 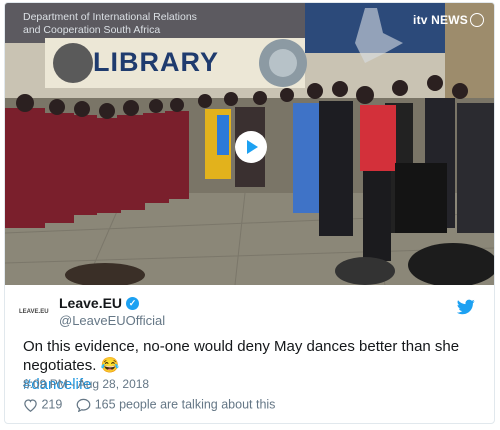 What do you see at coordinates (440, 20) in the screenshot?
I see `broadcaster-label: itv NEWS` at bounding box center [440, 20].